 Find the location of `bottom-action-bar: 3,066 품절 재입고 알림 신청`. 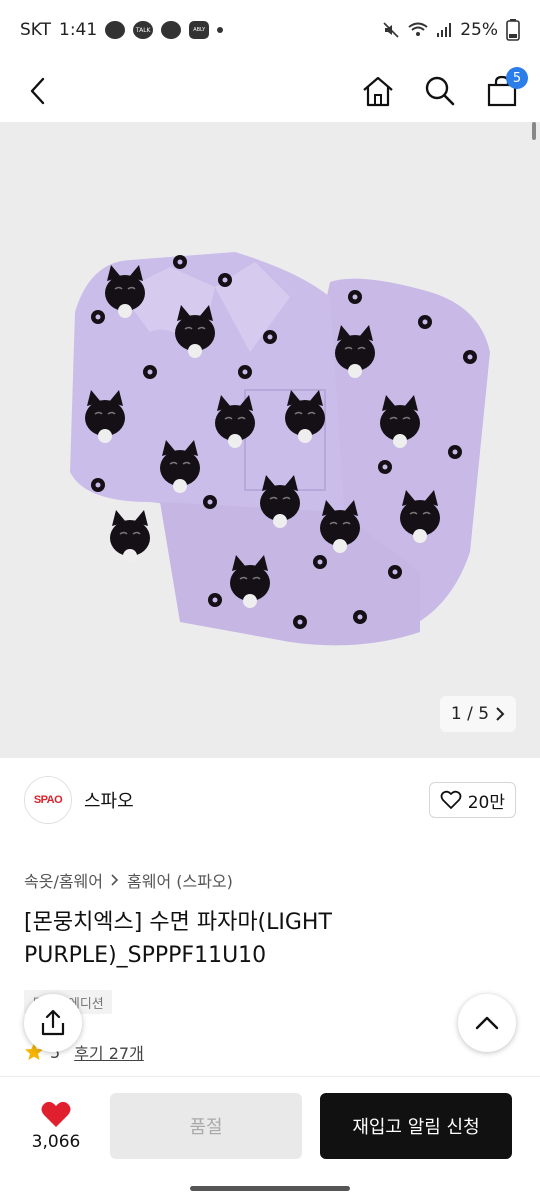

bottom-action-bar: 3,066 품절 재입고 알림 신청 is located at coordinates (270, 1125).